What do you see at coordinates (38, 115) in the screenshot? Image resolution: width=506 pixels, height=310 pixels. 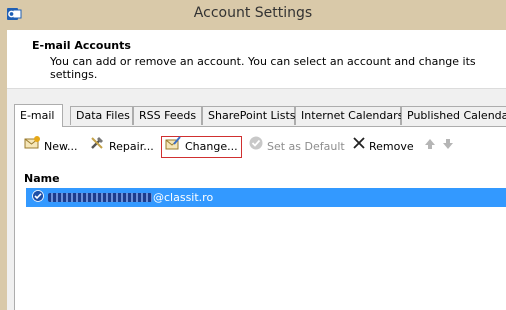 I see `tab-email: E-mail` at bounding box center [38, 115].